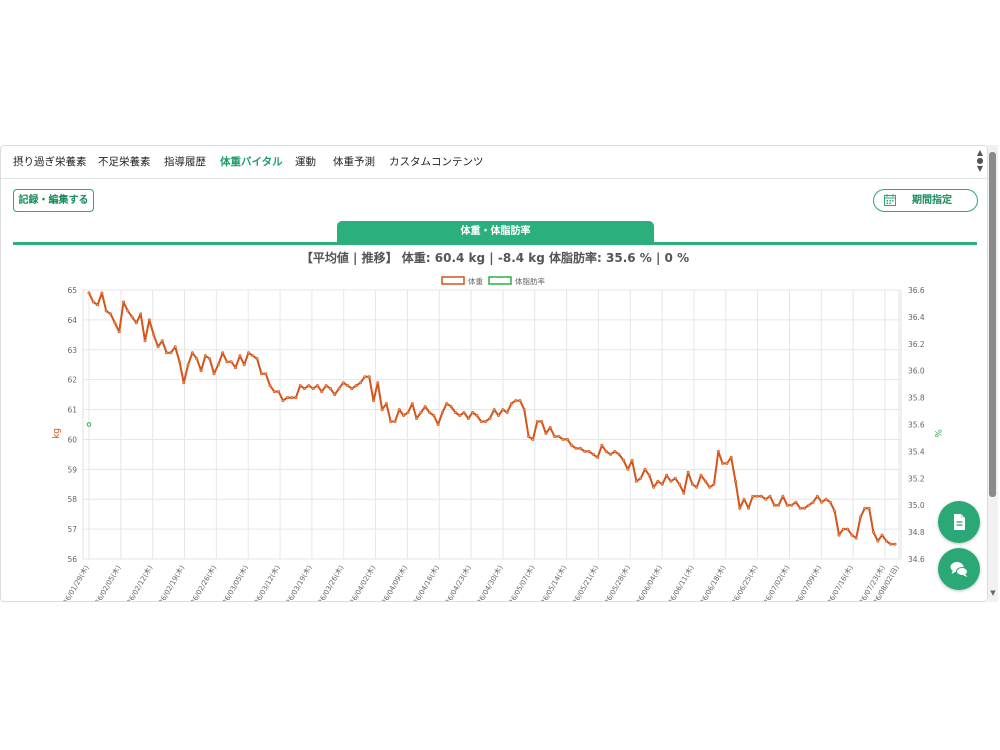 The image size is (1000, 750). What do you see at coordinates (774, 582) in the screenshot?
I see `x-tick-label: 2026/07/02(木)` at bounding box center [774, 582].